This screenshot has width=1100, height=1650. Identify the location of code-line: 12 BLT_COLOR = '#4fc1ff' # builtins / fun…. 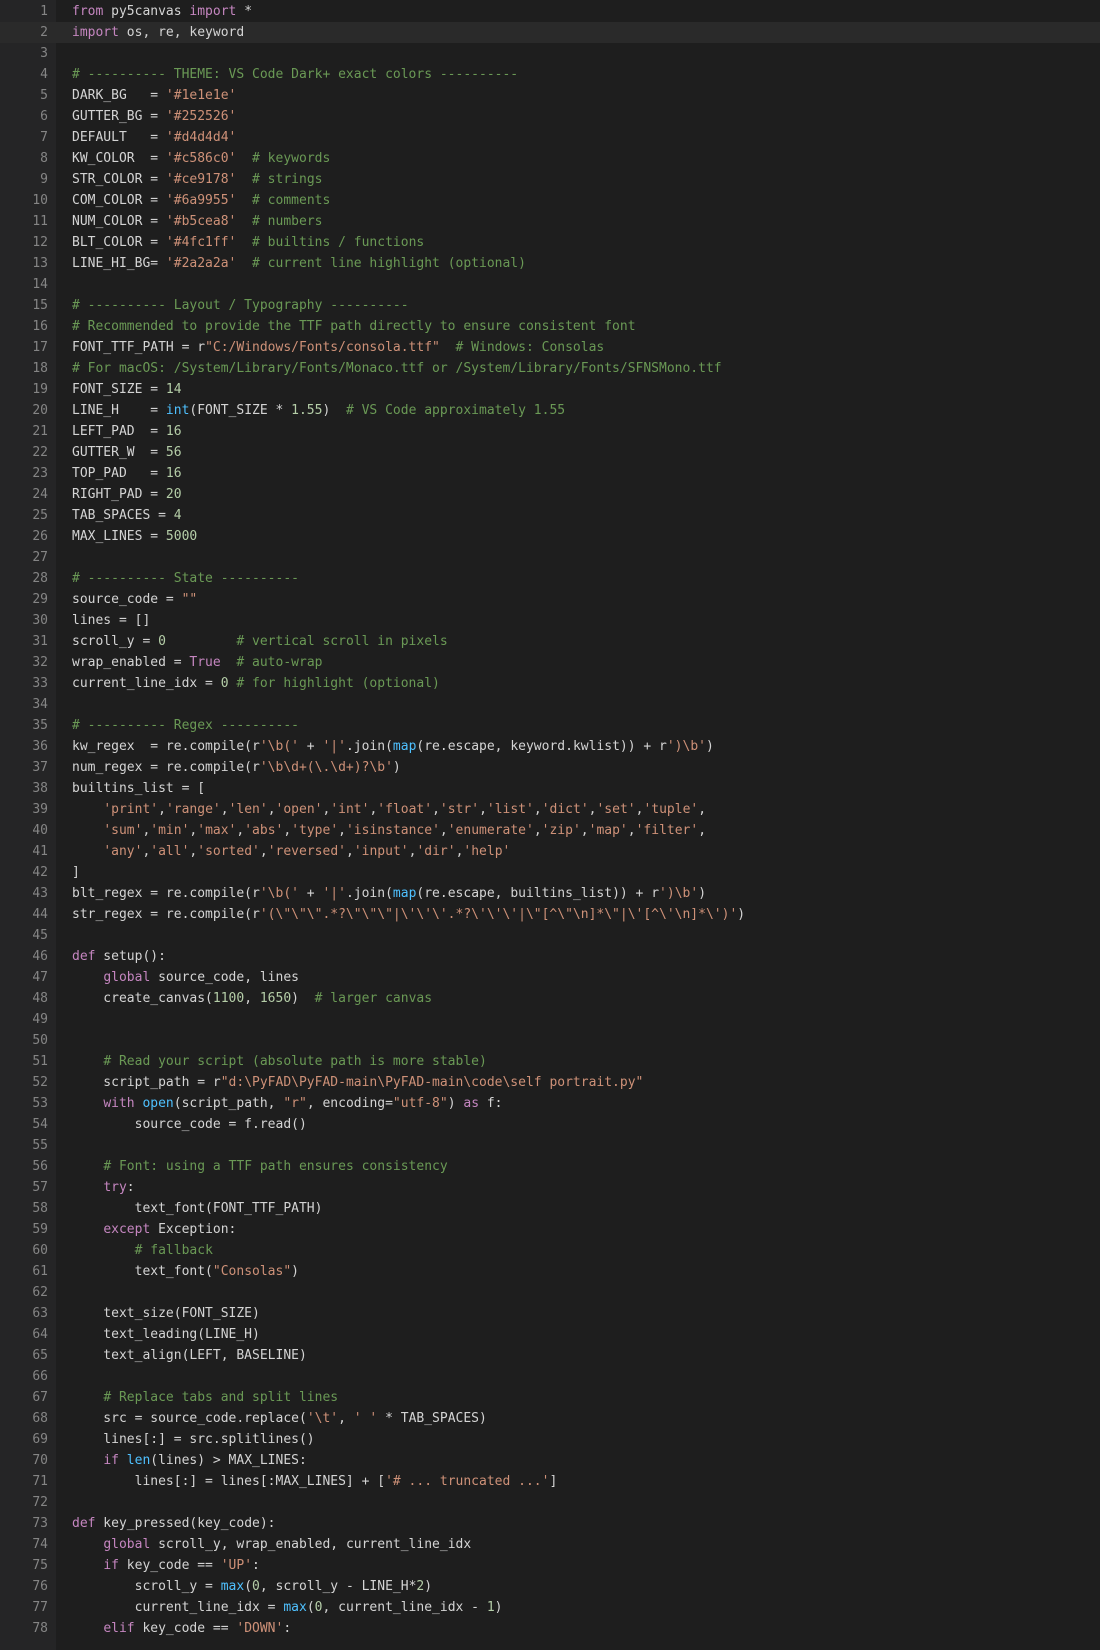
(550, 242).